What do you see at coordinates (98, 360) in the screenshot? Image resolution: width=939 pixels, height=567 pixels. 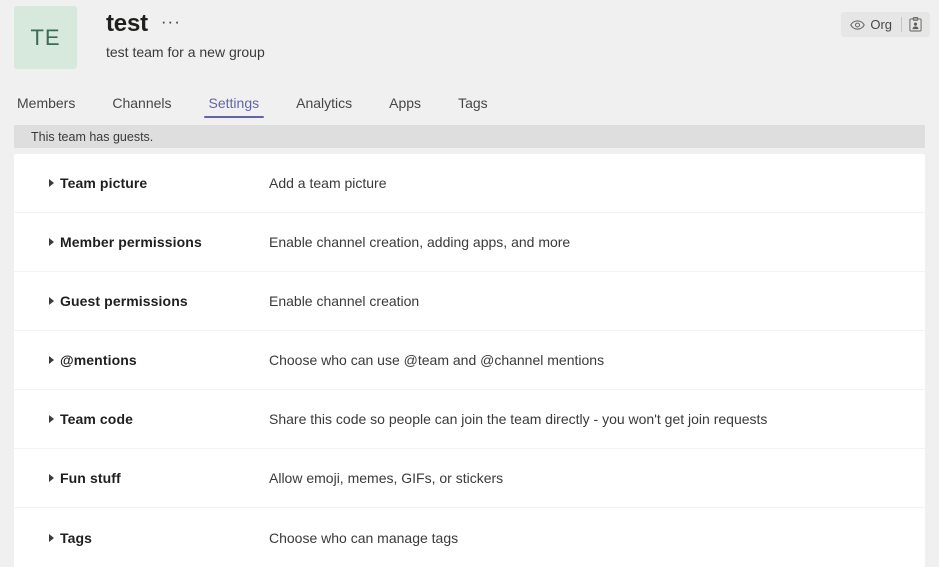 I see `setting-name: @mentions` at bounding box center [98, 360].